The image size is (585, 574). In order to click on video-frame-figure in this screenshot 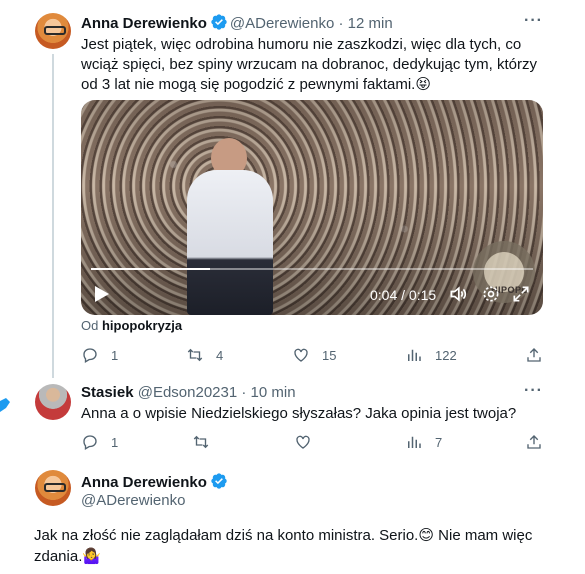, I will do `click(230, 242)`.